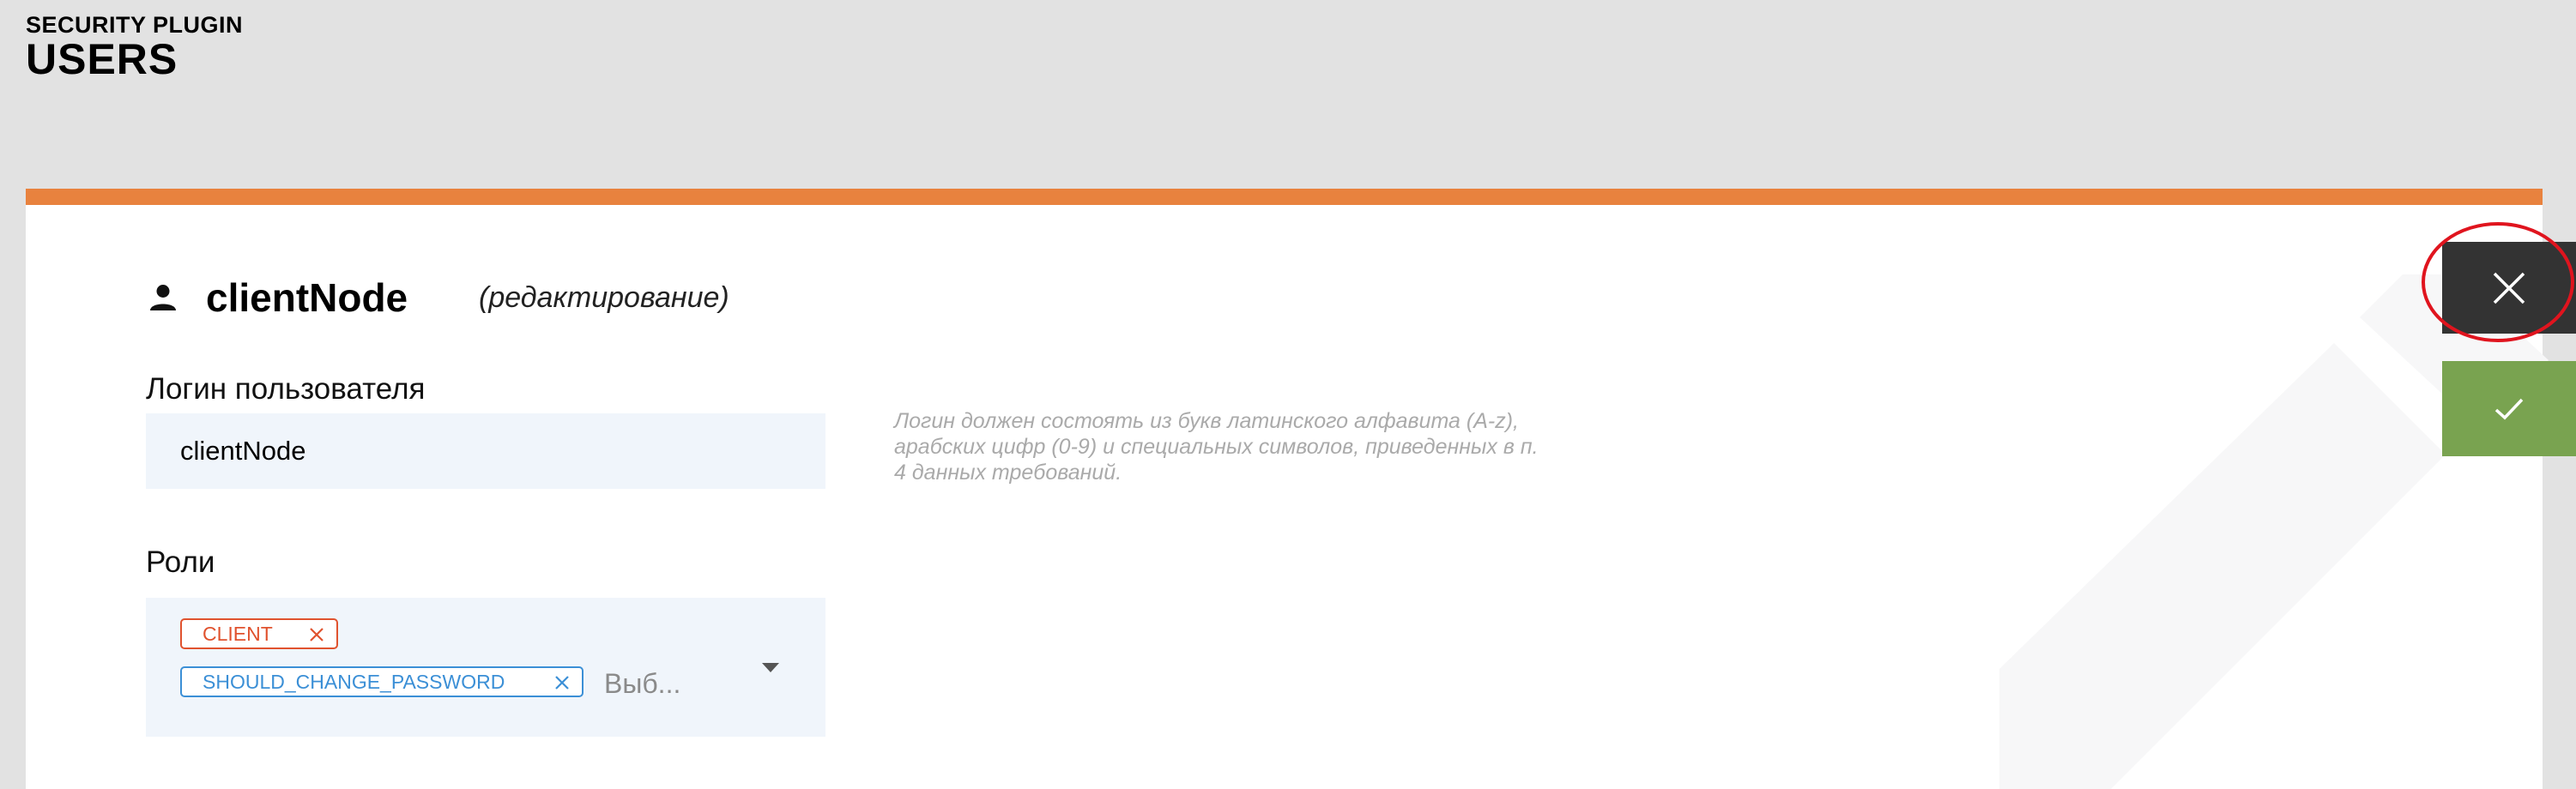 This screenshot has height=789, width=2576. Describe the element at coordinates (354, 682) in the screenshot. I see `role-tag-label: SHOULD_CHANGE_PASSWORD` at that location.